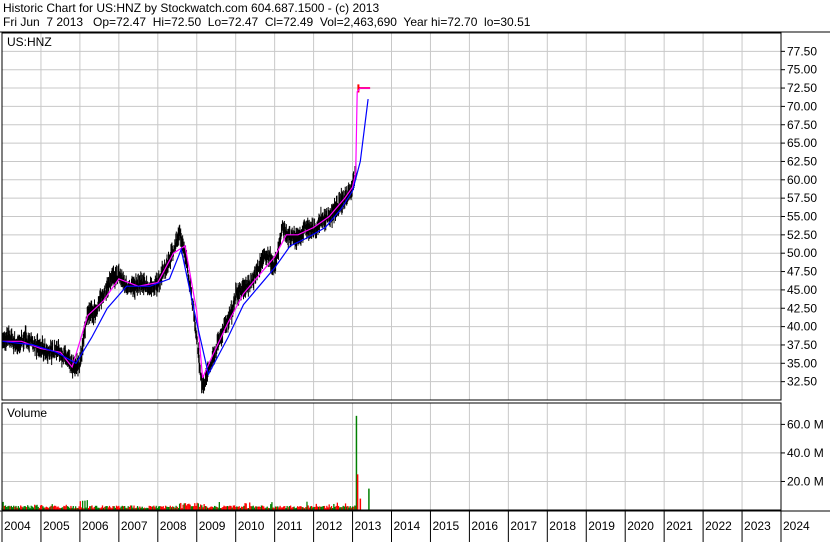  Describe the element at coordinates (802, 51) in the screenshot. I see `price-y-tick-label: 77.50` at that location.